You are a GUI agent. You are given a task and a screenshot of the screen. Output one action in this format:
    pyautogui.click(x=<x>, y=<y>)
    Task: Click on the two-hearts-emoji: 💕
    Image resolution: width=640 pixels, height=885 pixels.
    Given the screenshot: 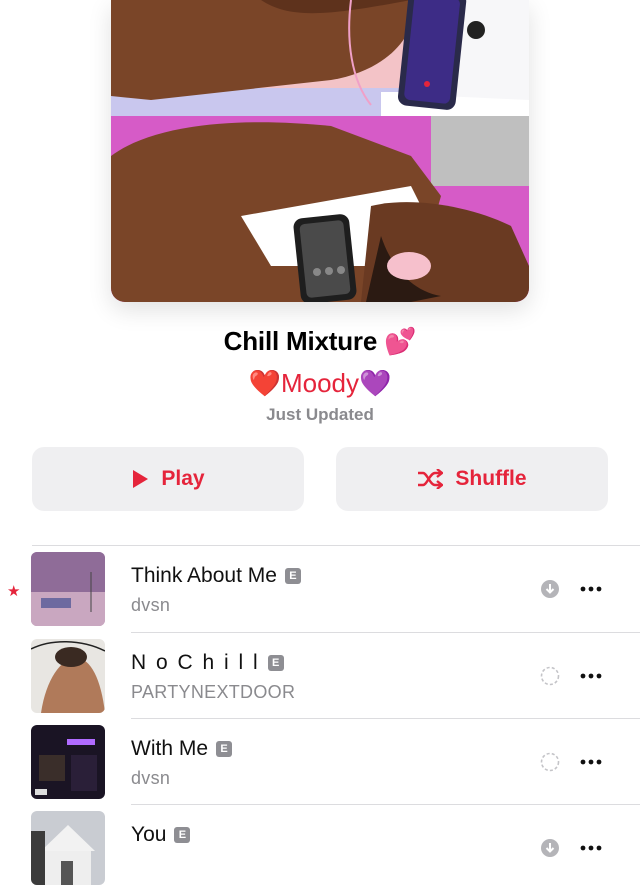 What is the action you would take?
    pyautogui.click(x=400, y=341)
    